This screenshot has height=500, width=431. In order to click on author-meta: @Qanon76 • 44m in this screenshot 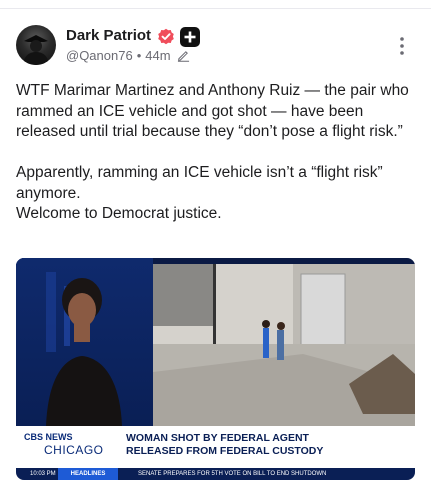, I will do `click(128, 55)`.